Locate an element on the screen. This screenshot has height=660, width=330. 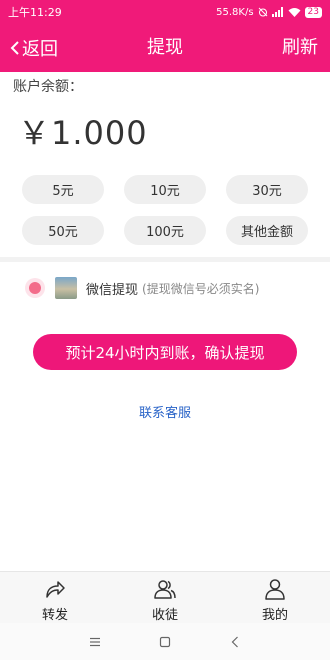
wifi-icon is located at coordinates (294, 12).